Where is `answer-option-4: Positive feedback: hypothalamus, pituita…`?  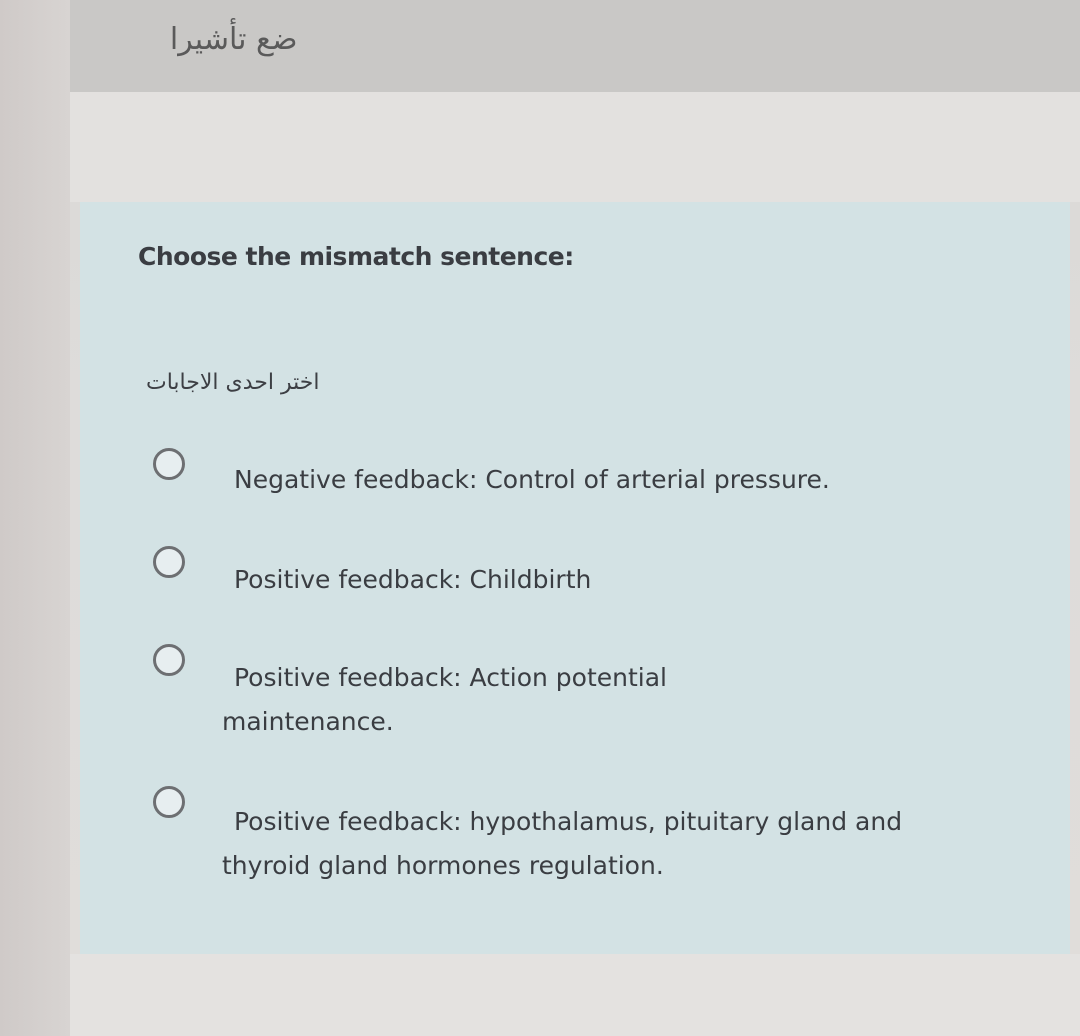 answer-option-4: Positive feedback: hypothalamus, pituita… is located at coordinates (580, 841).